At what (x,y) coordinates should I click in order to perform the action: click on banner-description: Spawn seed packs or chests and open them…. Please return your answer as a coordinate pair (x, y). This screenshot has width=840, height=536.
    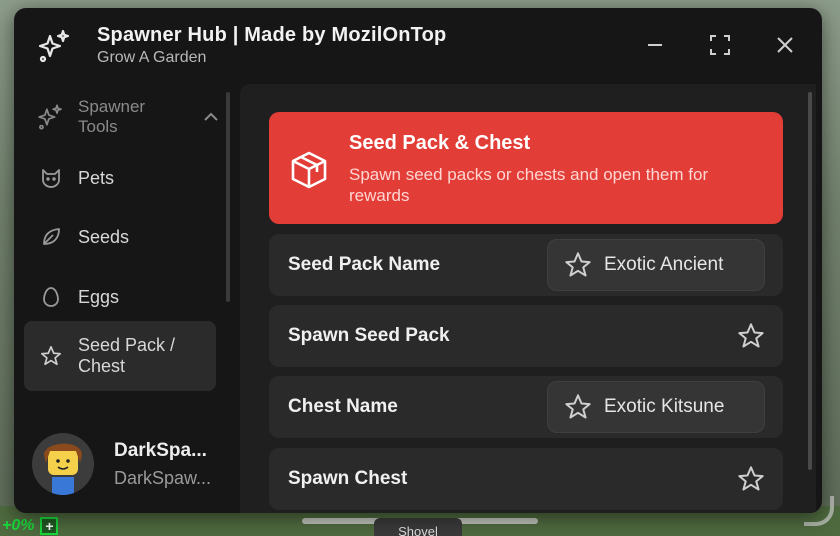
    Looking at the image, I should click on (529, 185).